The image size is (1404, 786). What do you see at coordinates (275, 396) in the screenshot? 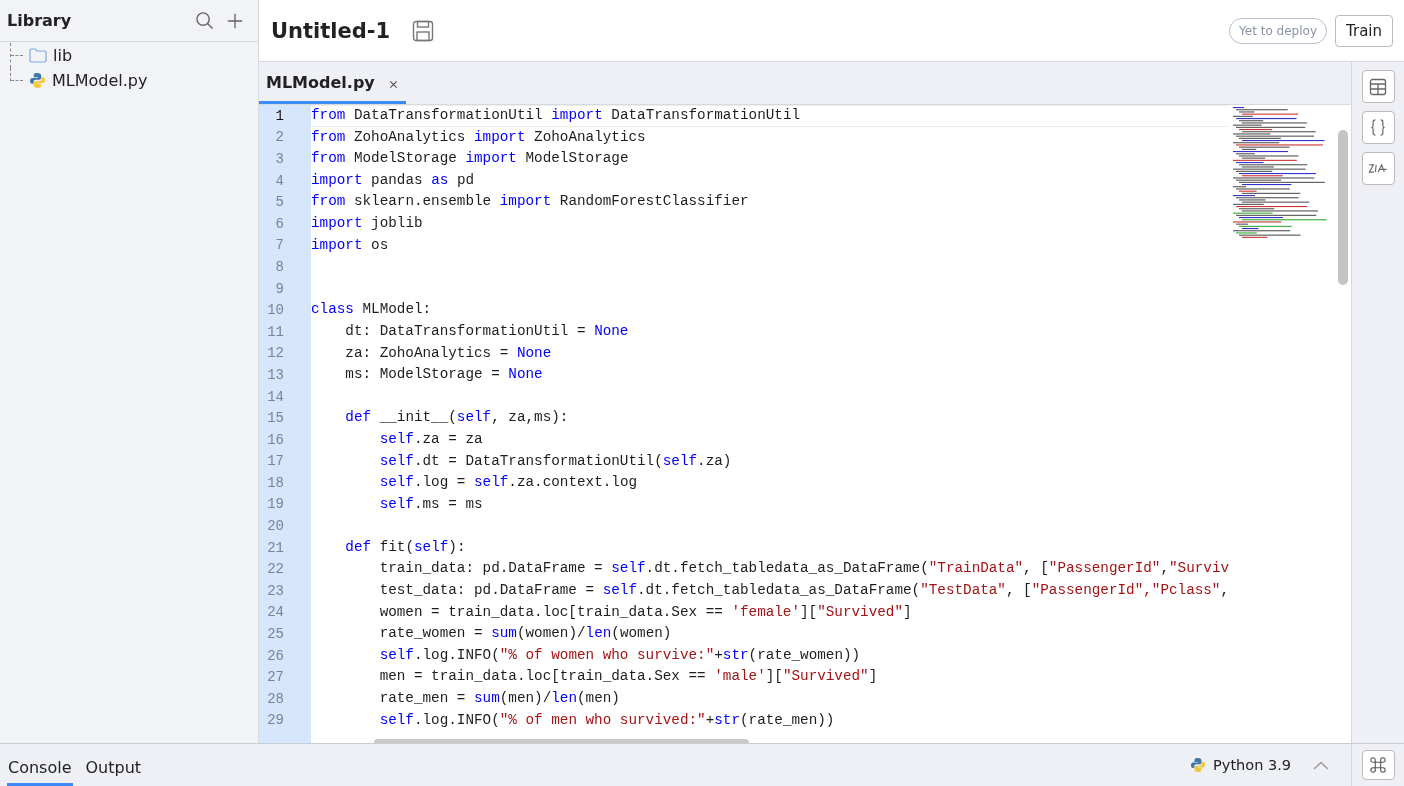
I see `line-number: 14` at bounding box center [275, 396].